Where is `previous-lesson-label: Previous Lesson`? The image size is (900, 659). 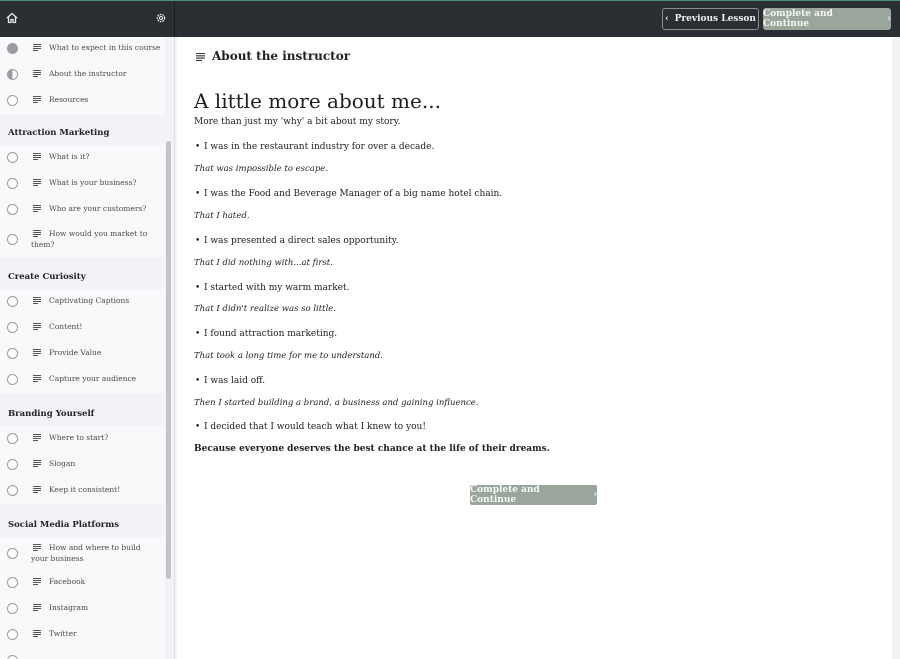
previous-lesson-label: Previous Lesson is located at coordinates (715, 19).